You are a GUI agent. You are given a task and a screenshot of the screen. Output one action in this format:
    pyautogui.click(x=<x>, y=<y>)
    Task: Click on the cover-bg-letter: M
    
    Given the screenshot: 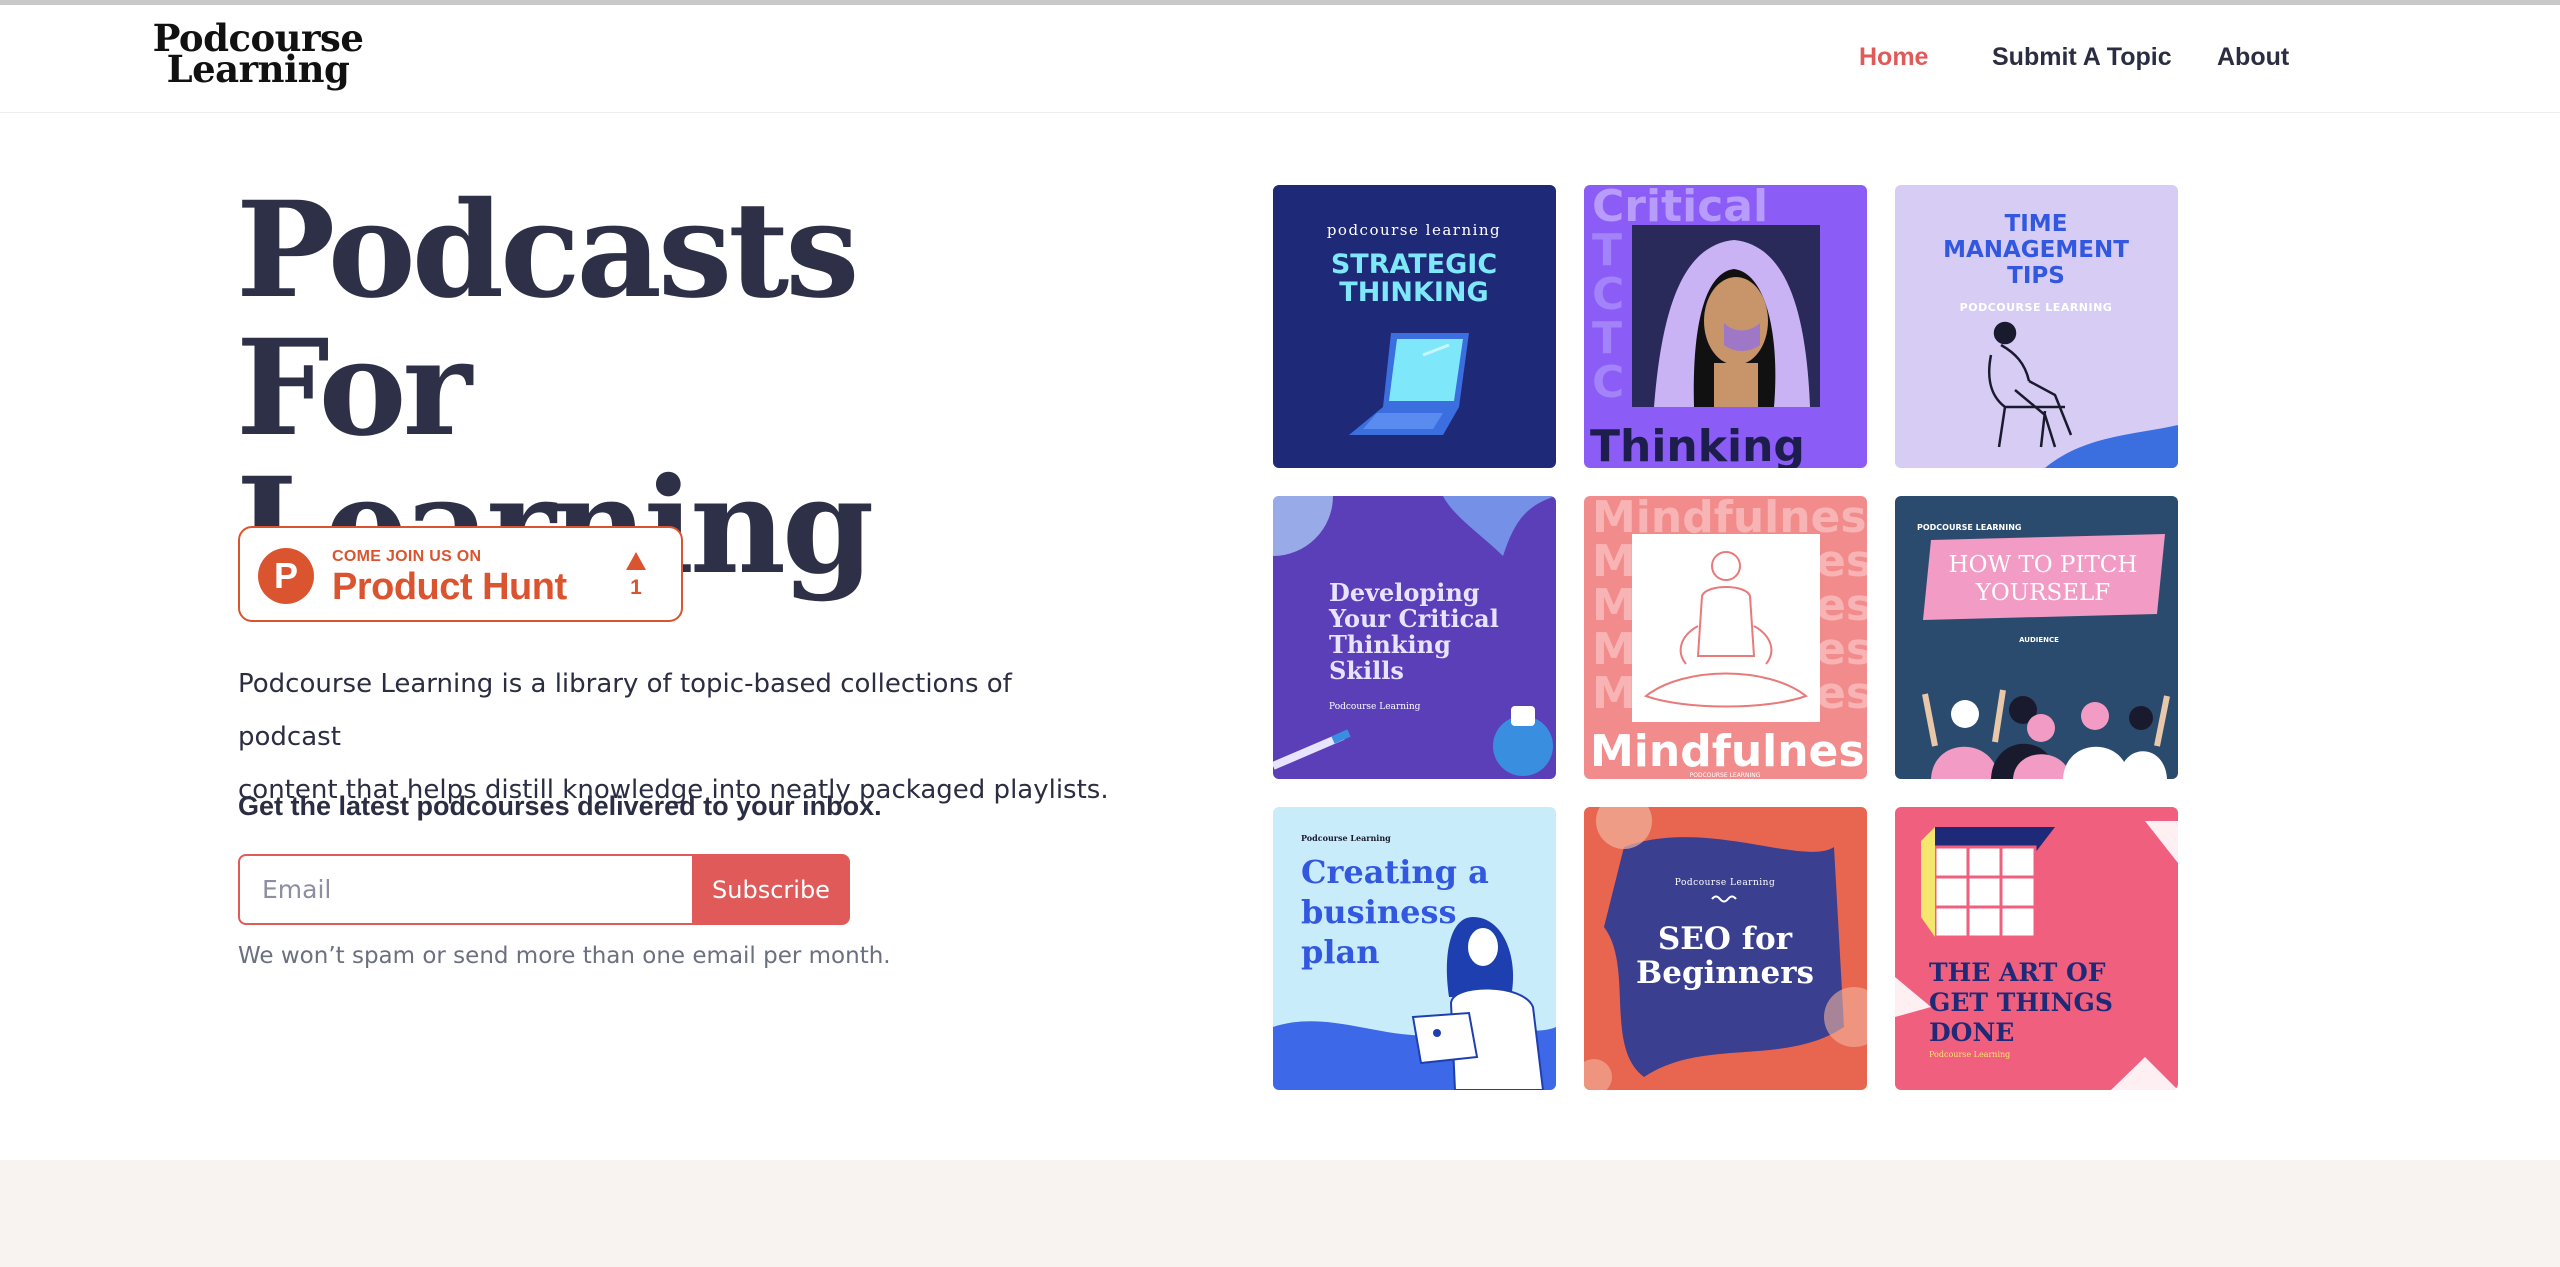 What is the action you would take?
    pyautogui.click(x=1614, y=693)
    